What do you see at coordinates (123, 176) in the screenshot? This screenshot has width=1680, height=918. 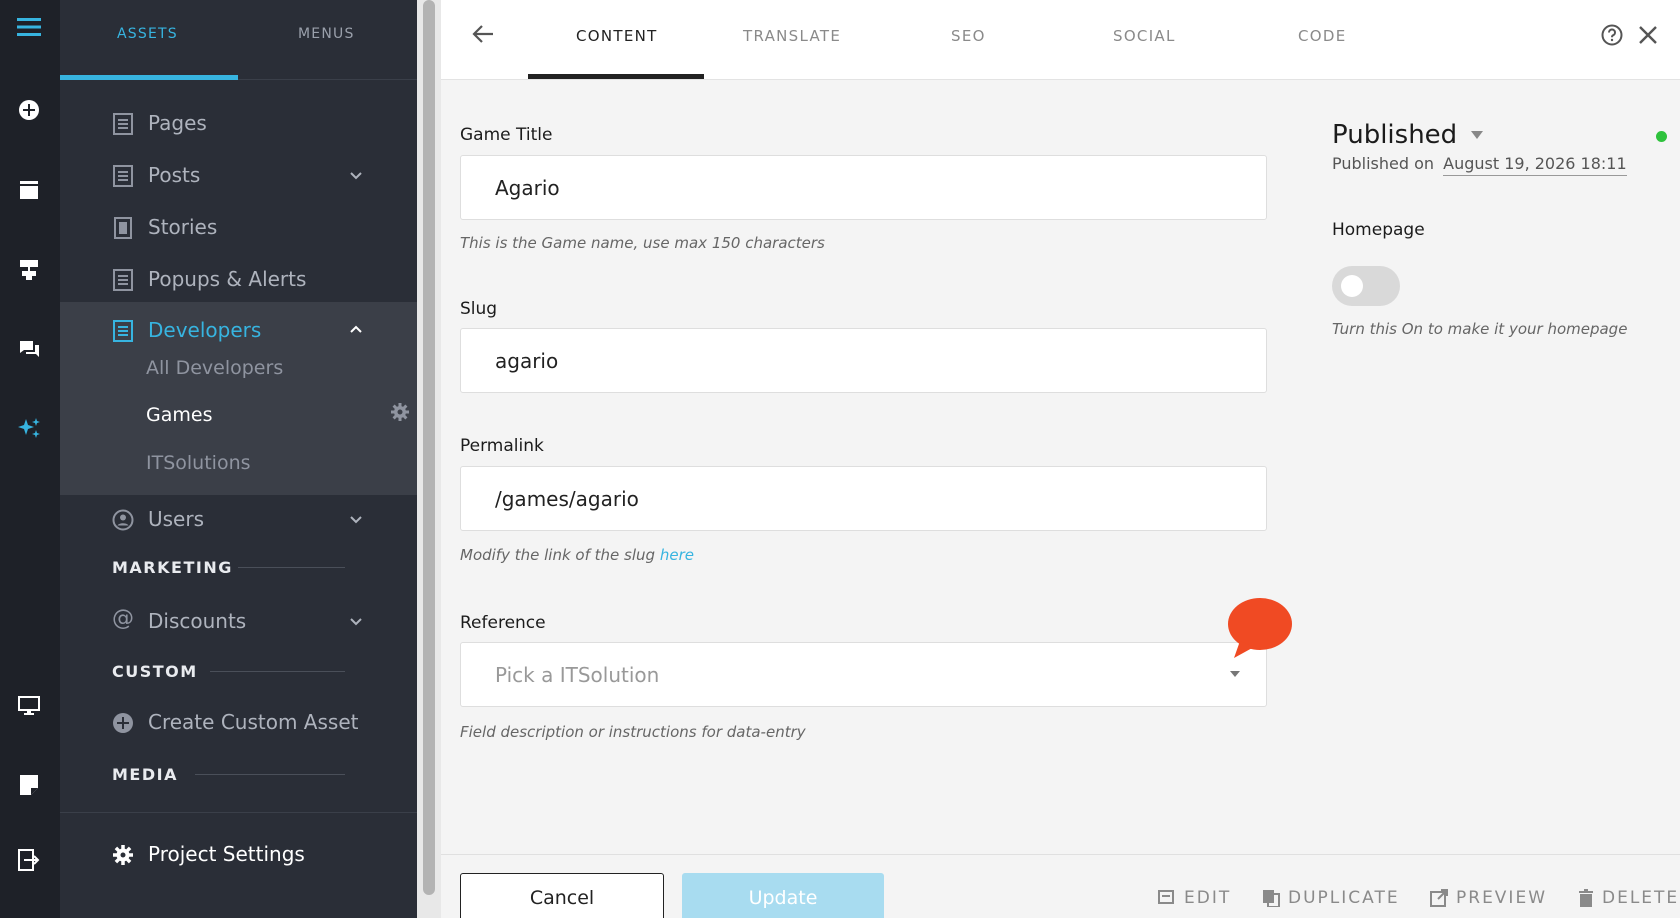 I see `post-icon` at bounding box center [123, 176].